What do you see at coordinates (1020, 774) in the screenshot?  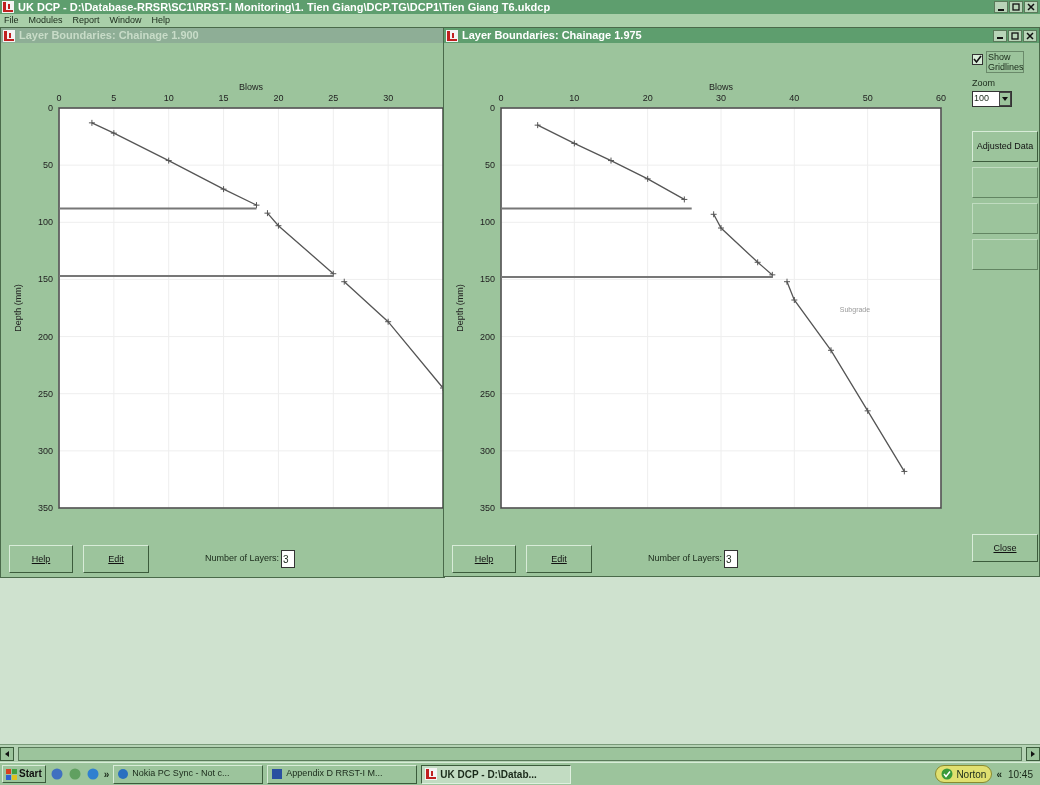 I see `clock: 10:45` at bounding box center [1020, 774].